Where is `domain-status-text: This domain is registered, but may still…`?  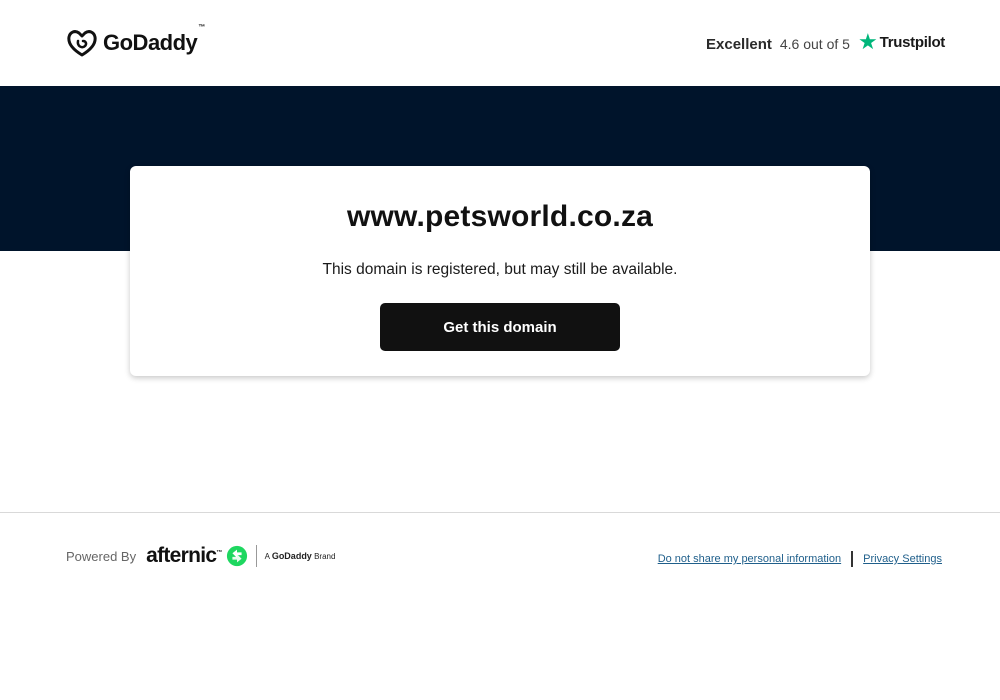
domain-status-text: This domain is registered, but may still… is located at coordinates (500, 269).